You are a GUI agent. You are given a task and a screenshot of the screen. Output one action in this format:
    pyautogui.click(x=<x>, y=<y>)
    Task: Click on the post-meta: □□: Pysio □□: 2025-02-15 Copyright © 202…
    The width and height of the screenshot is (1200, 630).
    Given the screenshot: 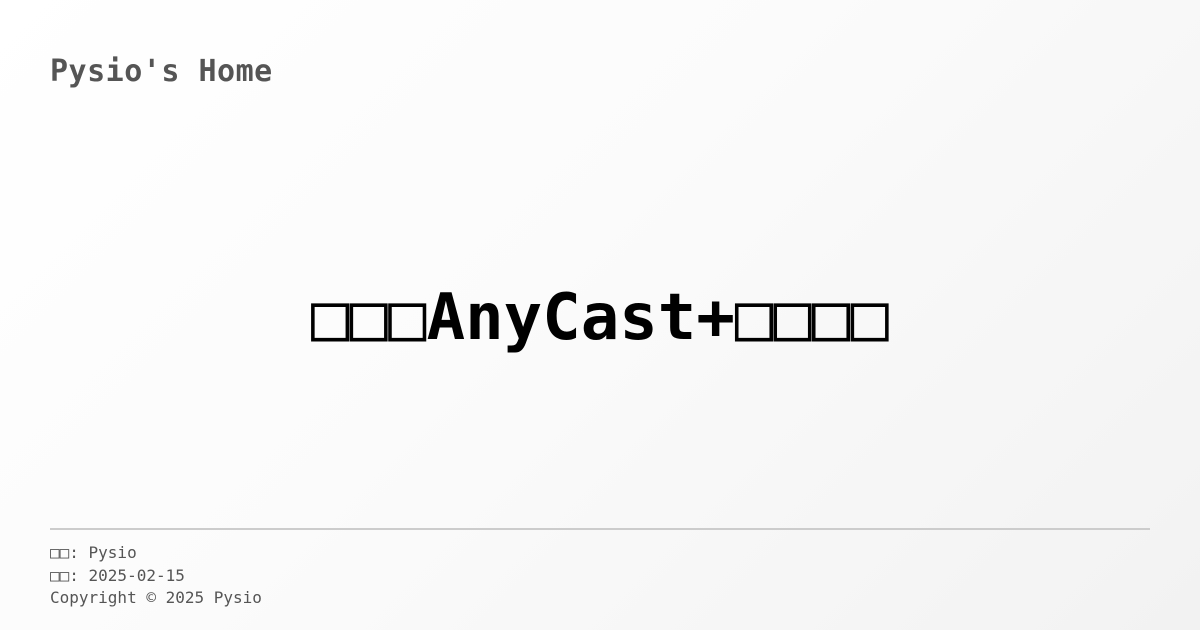 What is the action you would take?
    pyautogui.click(x=156, y=576)
    